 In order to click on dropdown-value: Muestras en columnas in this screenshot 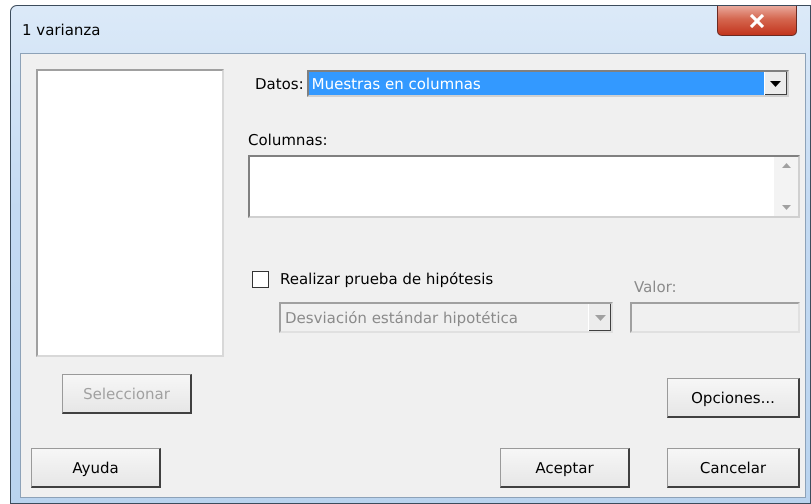, I will do `click(536, 83)`.